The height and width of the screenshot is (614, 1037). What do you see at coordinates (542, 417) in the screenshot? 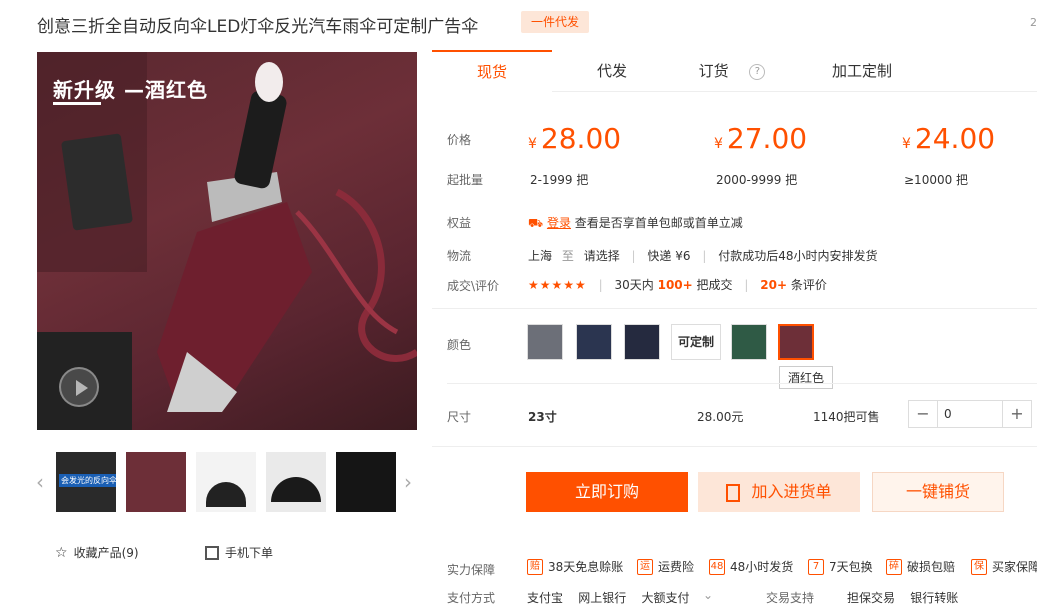
I see `size-value: 23寸` at bounding box center [542, 417].